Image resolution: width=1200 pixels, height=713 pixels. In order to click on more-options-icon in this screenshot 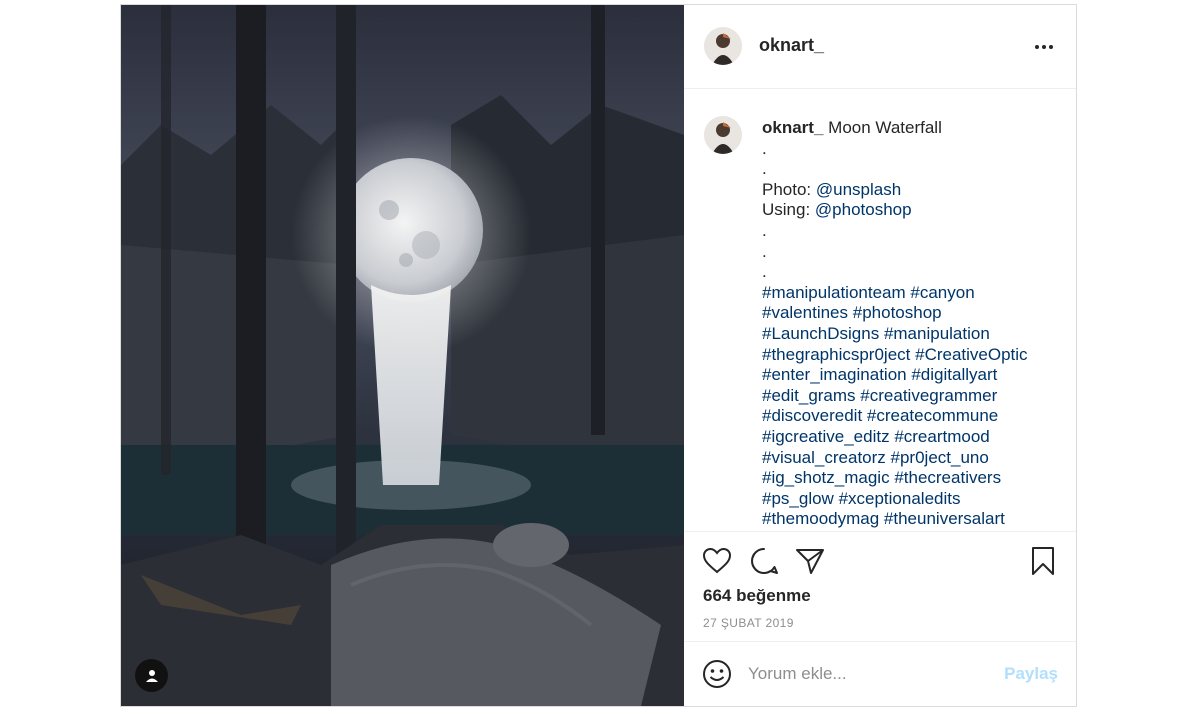, I will do `click(1044, 47)`.